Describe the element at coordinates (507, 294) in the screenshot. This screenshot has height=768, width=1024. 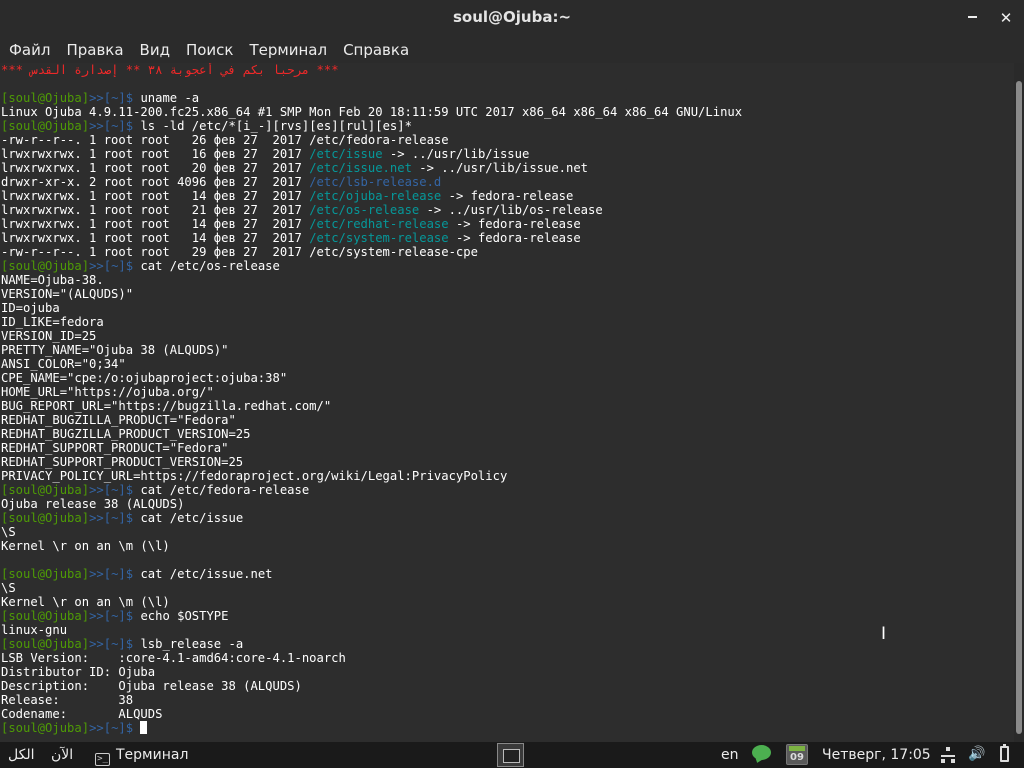
I see `terminal-line: VERSION="(ALQUDS)"` at that location.